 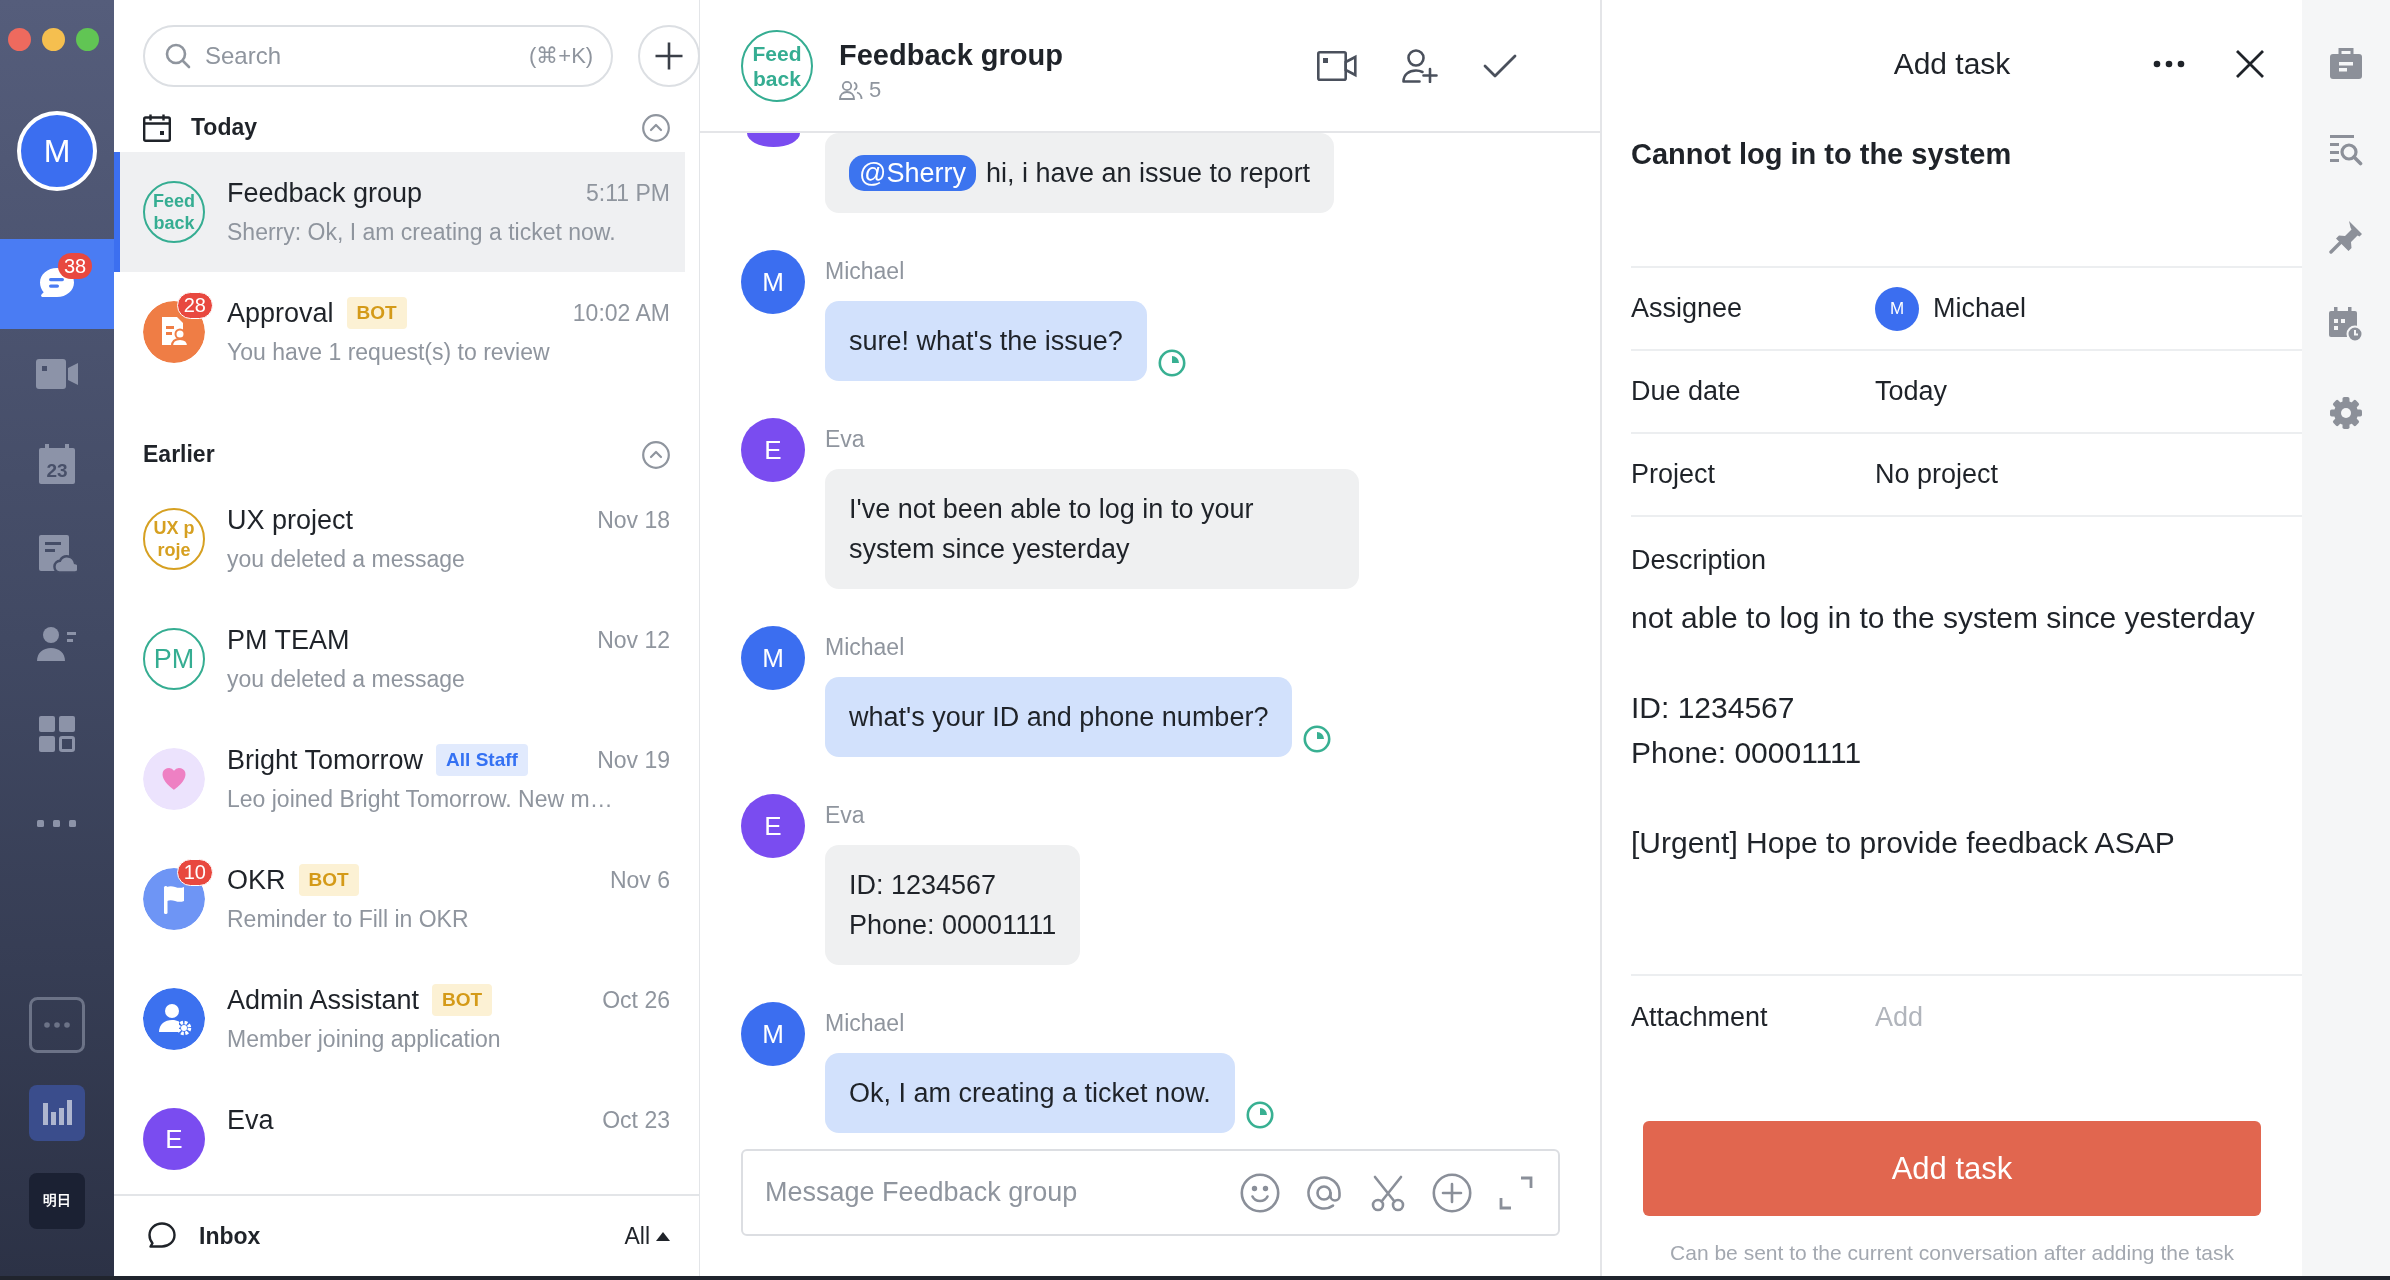 What do you see at coordinates (663, 1236) in the screenshot?
I see `caret-up-icon` at bounding box center [663, 1236].